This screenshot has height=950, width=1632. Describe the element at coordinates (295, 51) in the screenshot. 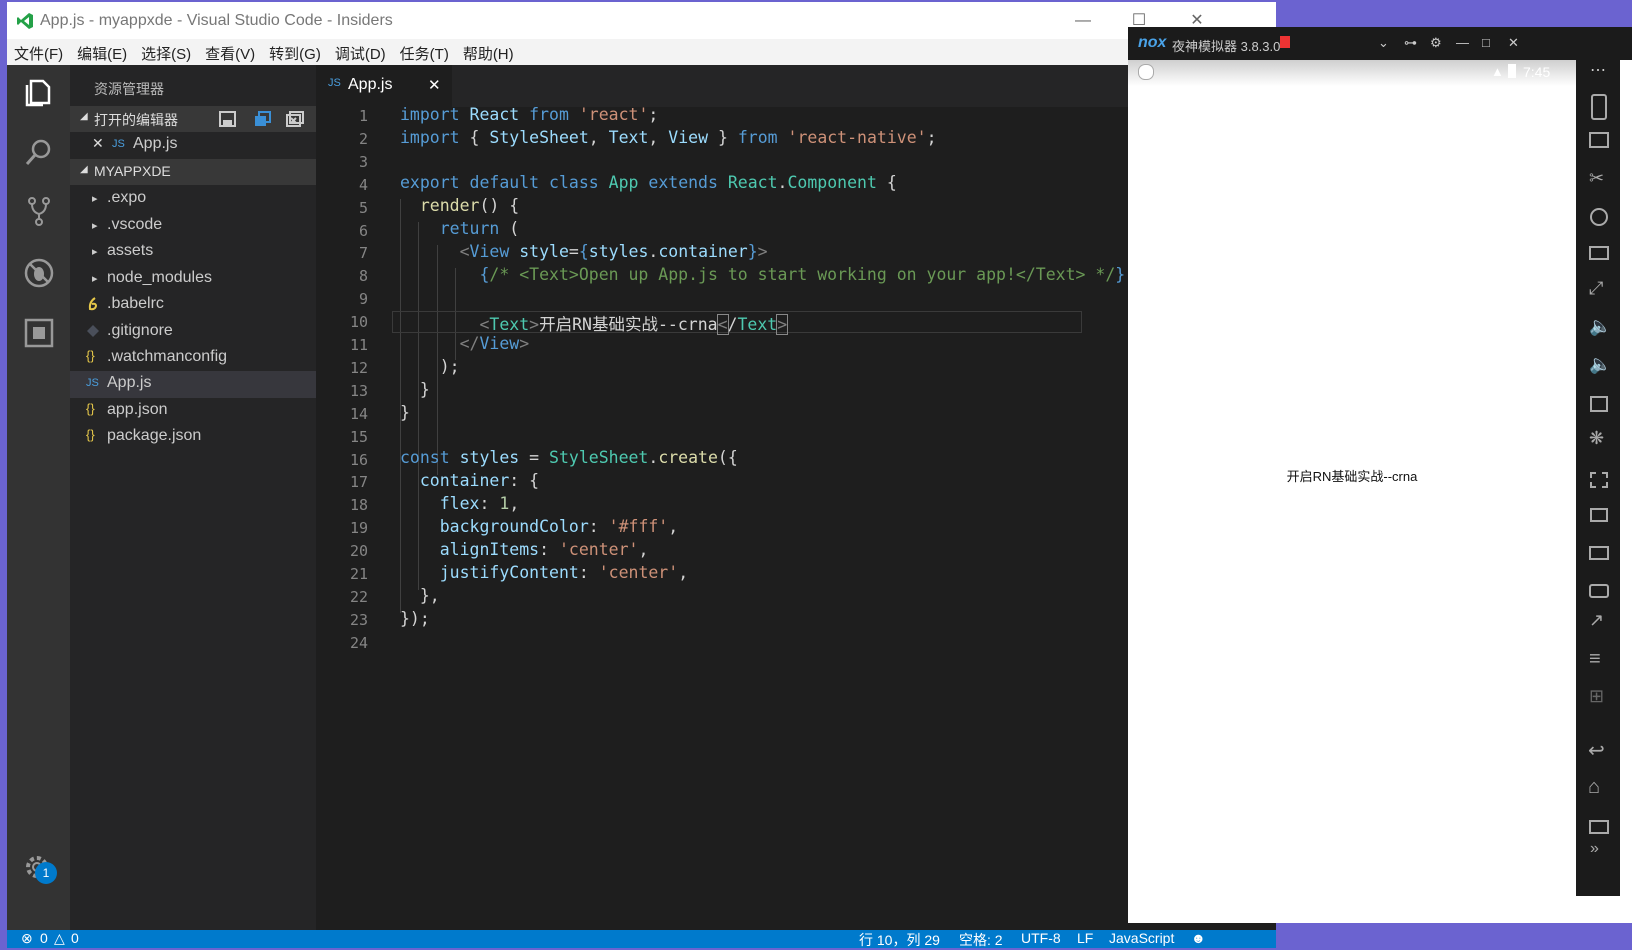

I see `menu-go: 转到(G)` at that location.